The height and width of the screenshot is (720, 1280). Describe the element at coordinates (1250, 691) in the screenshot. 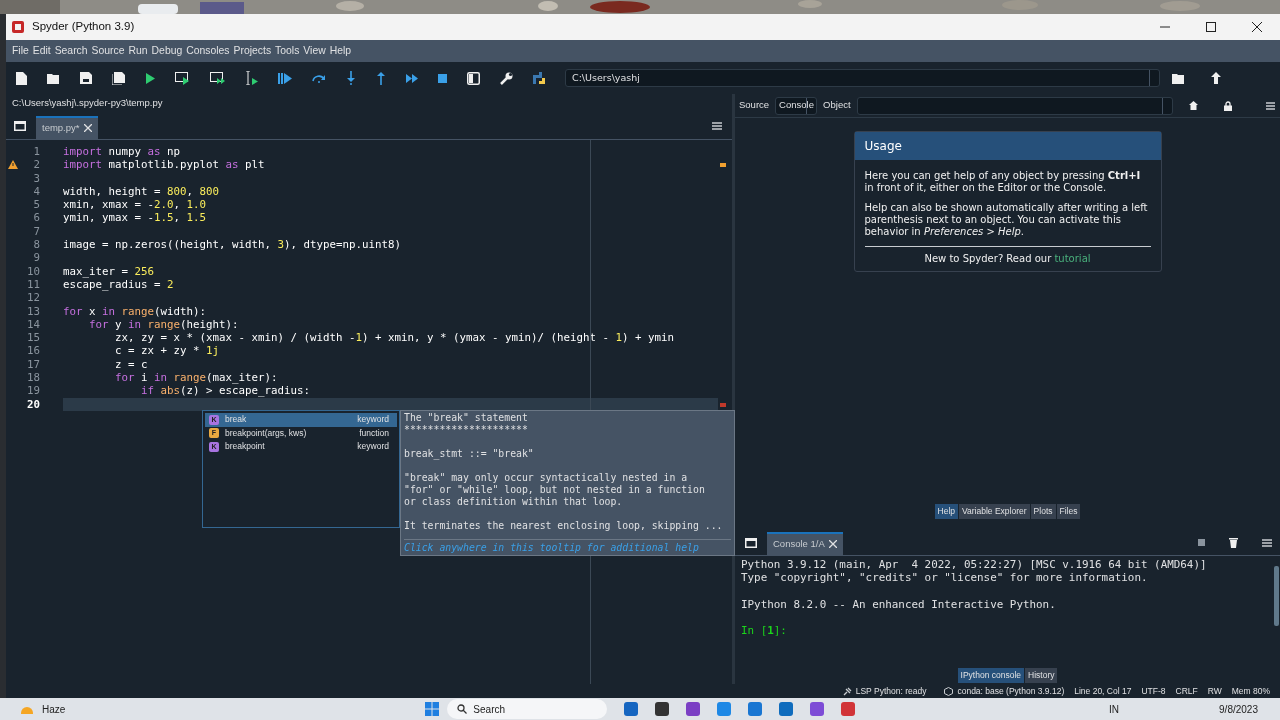

I see `status-text: Mem 80%` at that location.